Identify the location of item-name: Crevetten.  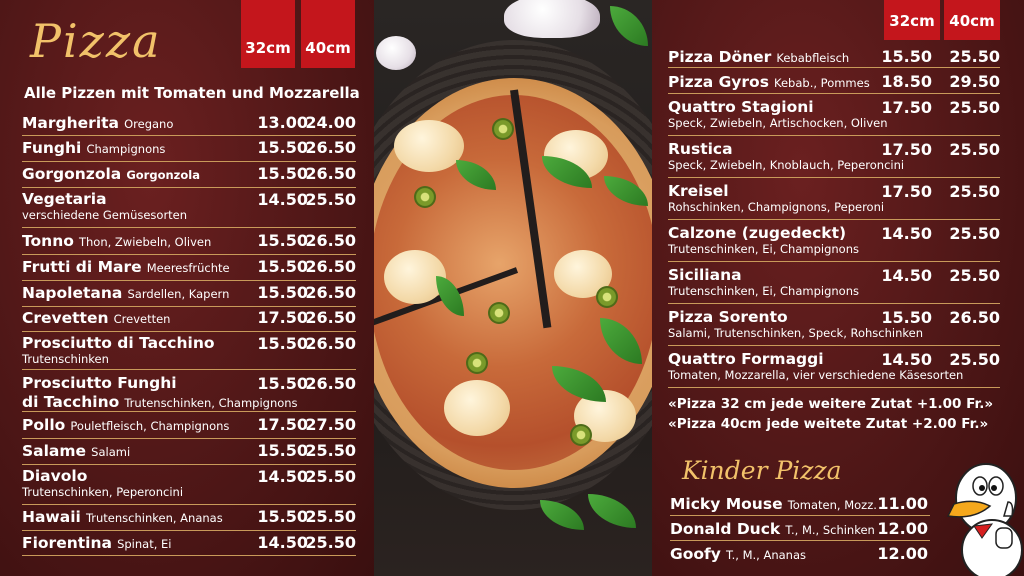
(65, 318).